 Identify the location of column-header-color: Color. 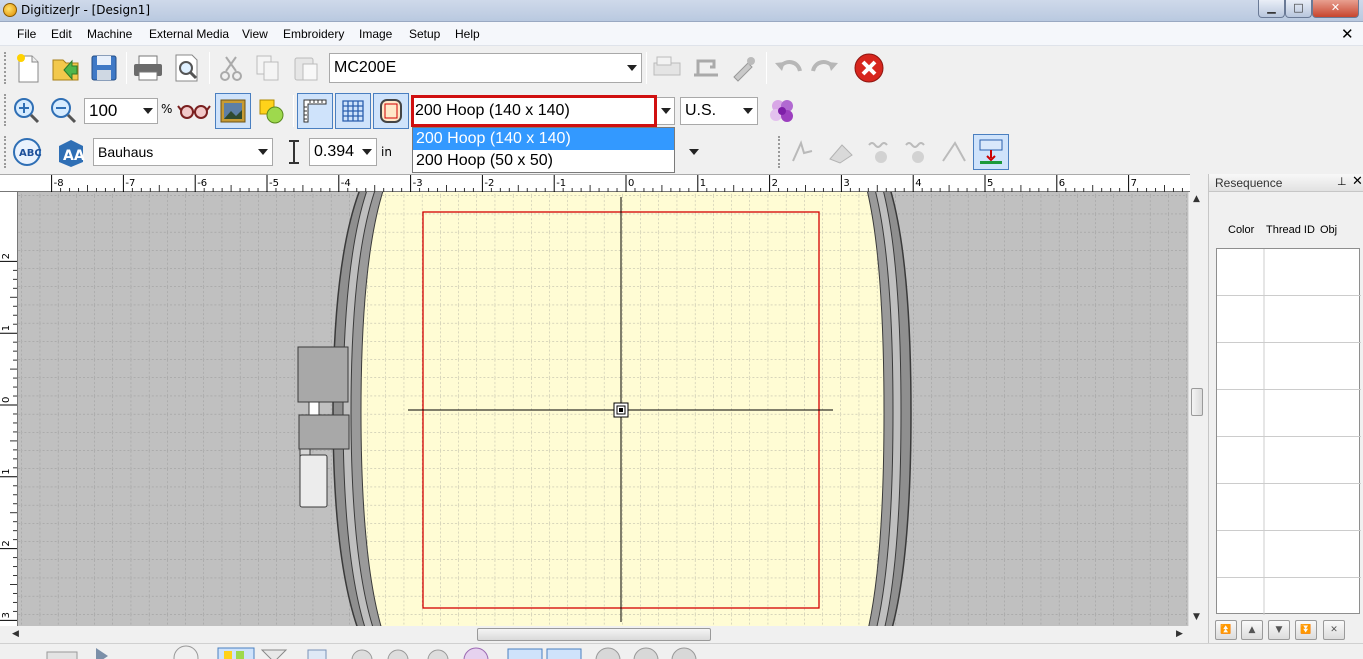
(1241, 230).